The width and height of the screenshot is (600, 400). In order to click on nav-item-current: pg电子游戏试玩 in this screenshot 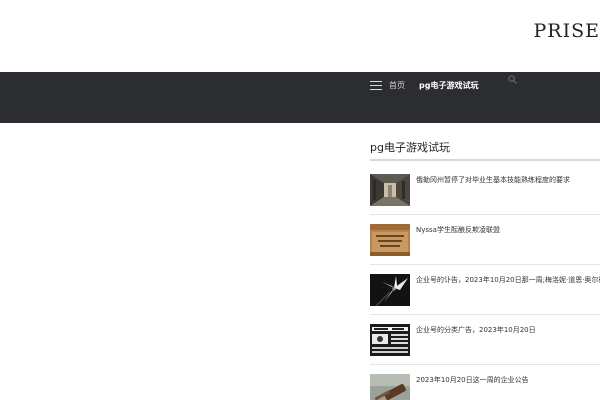, I will do `click(448, 85)`.